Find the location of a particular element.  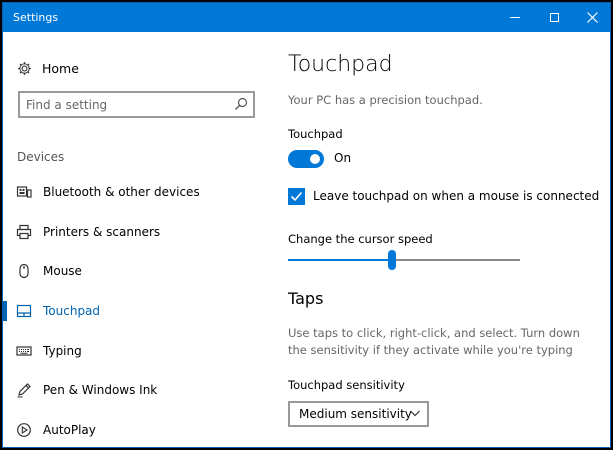

mouse-icon is located at coordinates (24, 271).